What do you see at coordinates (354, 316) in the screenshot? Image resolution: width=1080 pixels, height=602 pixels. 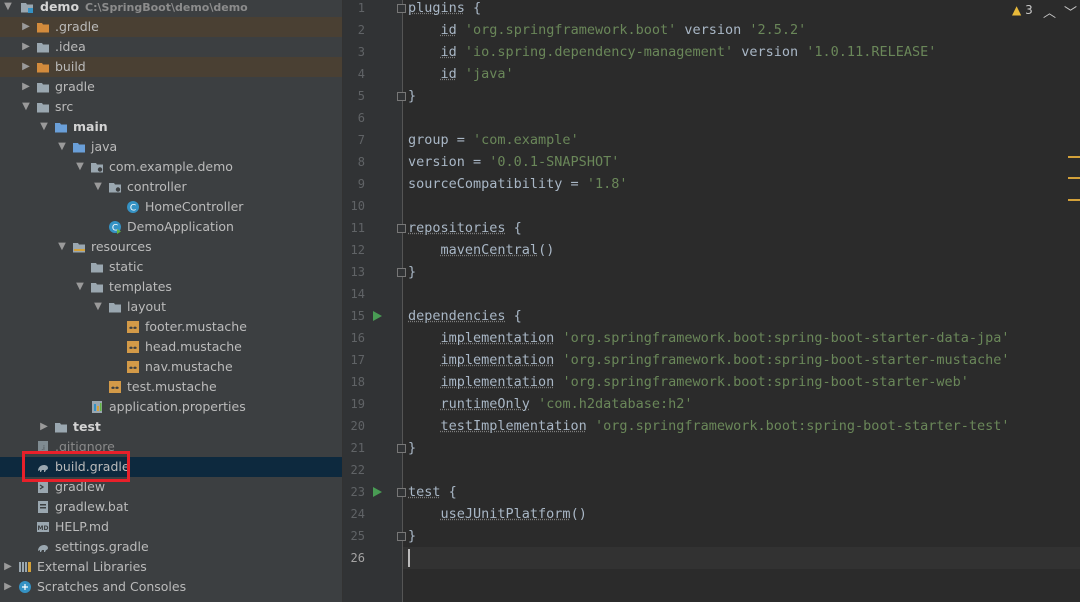 I see `line-number: 15` at bounding box center [354, 316].